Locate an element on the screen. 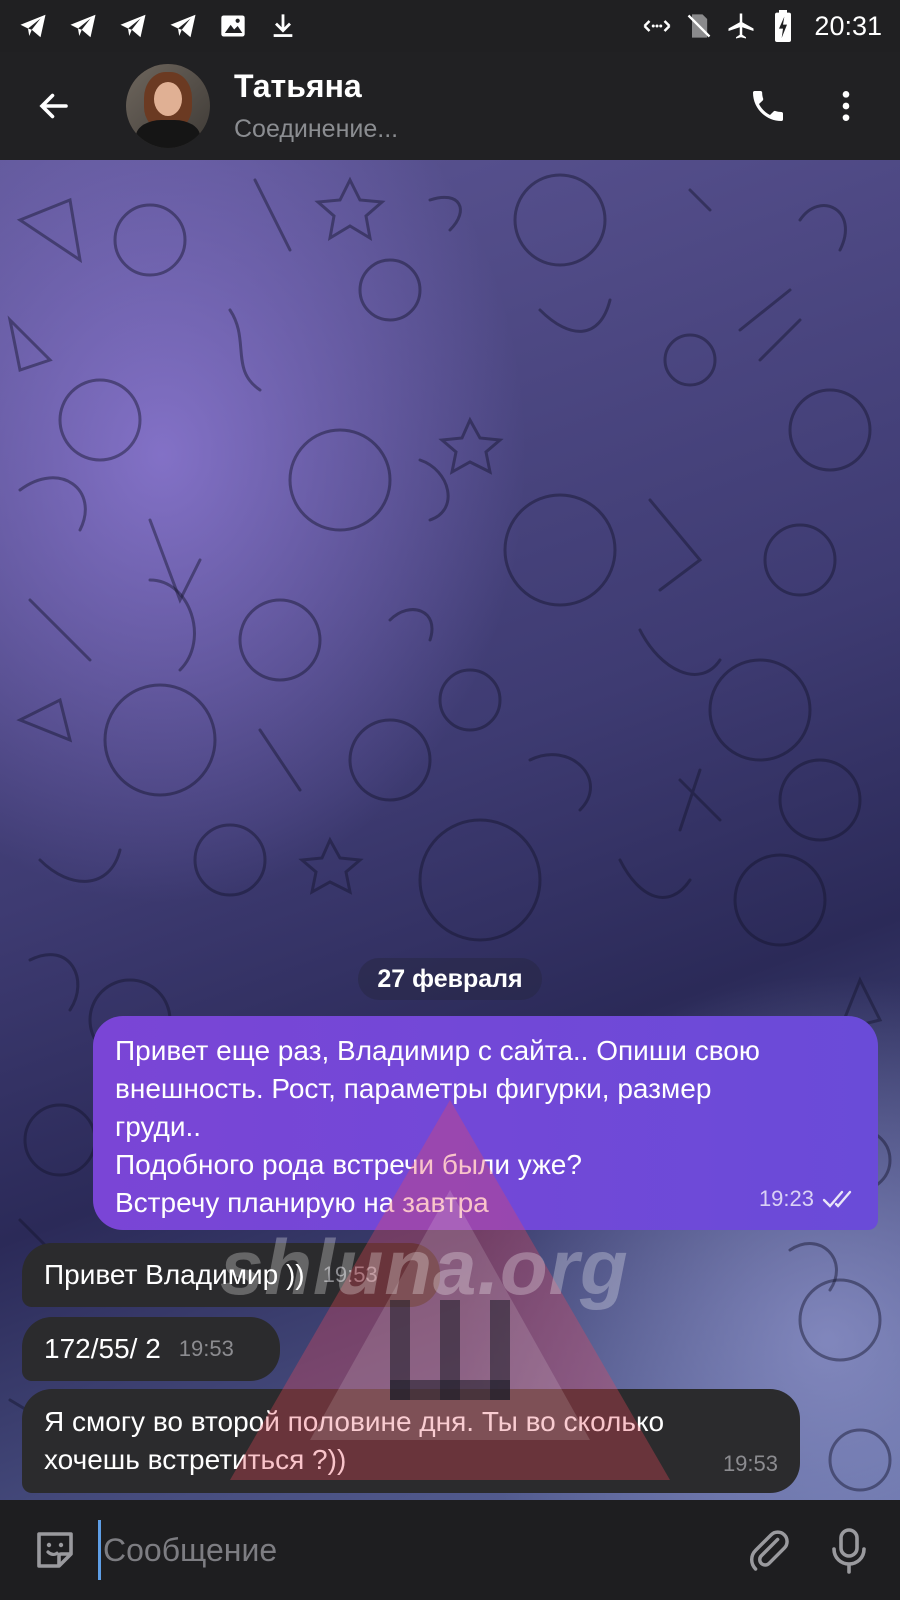  notification-icons is located at coordinates (158, 26).